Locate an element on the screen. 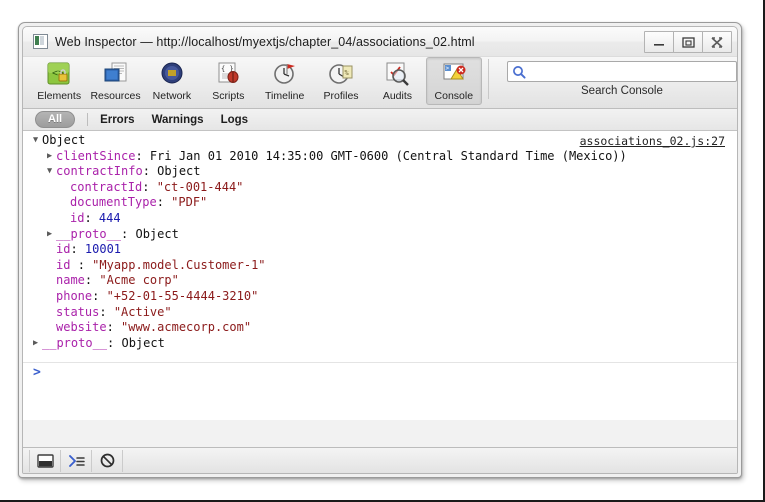 The height and width of the screenshot is (502, 765). property-text: Object is located at coordinates (64, 140).